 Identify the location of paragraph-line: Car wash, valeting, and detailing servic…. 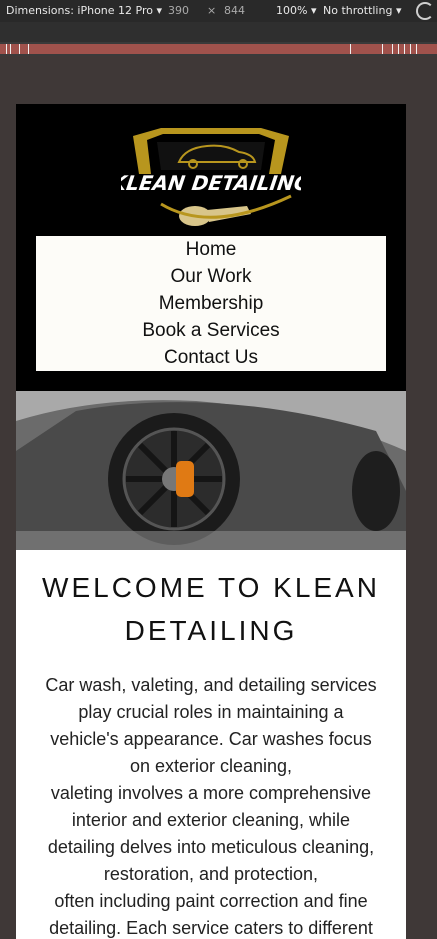
(211, 685).